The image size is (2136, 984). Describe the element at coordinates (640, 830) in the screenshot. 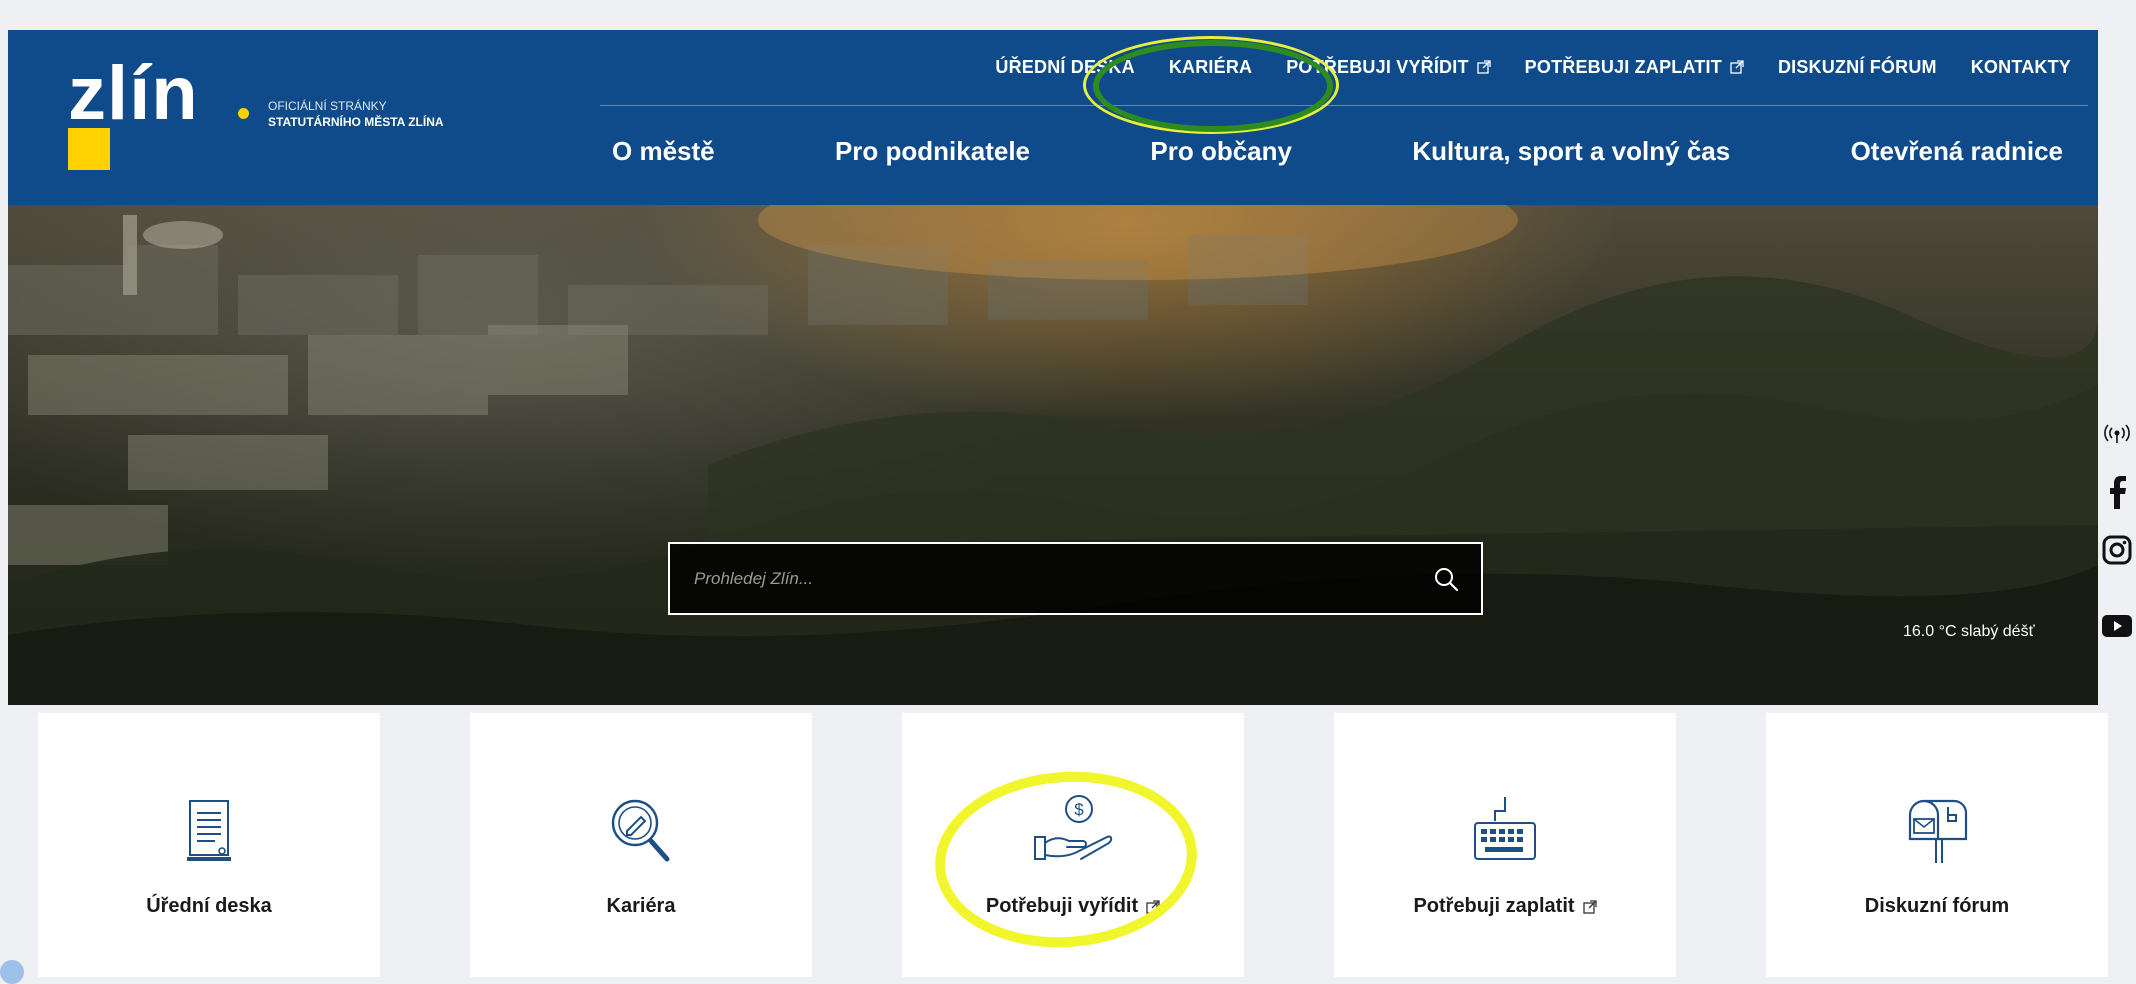

I see `career-icon` at that location.